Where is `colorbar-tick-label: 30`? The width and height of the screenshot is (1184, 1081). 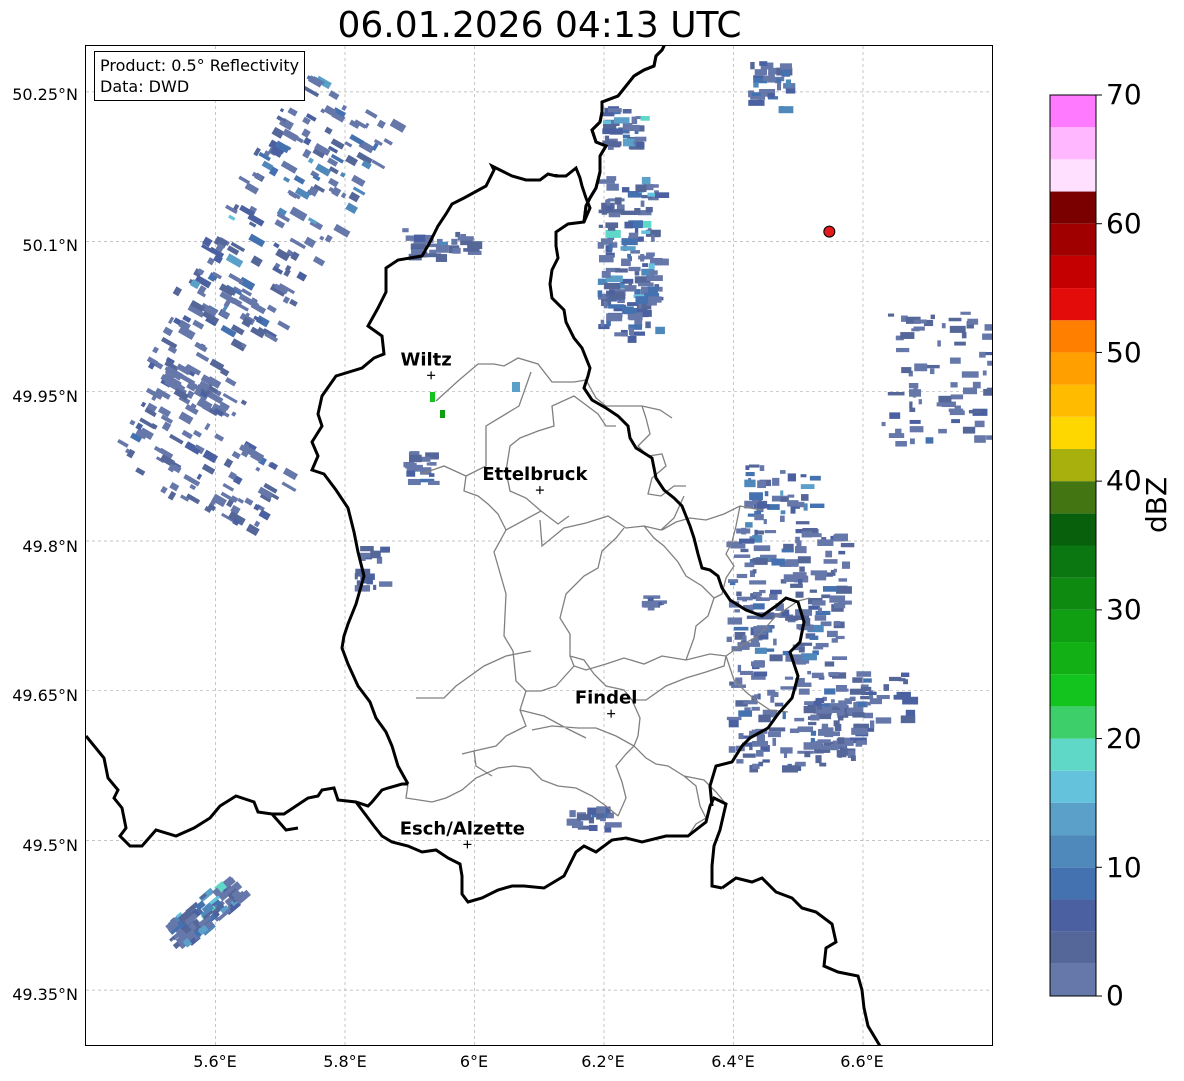 colorbar-tick-label: 30 is located at coordinates (1124, 609).